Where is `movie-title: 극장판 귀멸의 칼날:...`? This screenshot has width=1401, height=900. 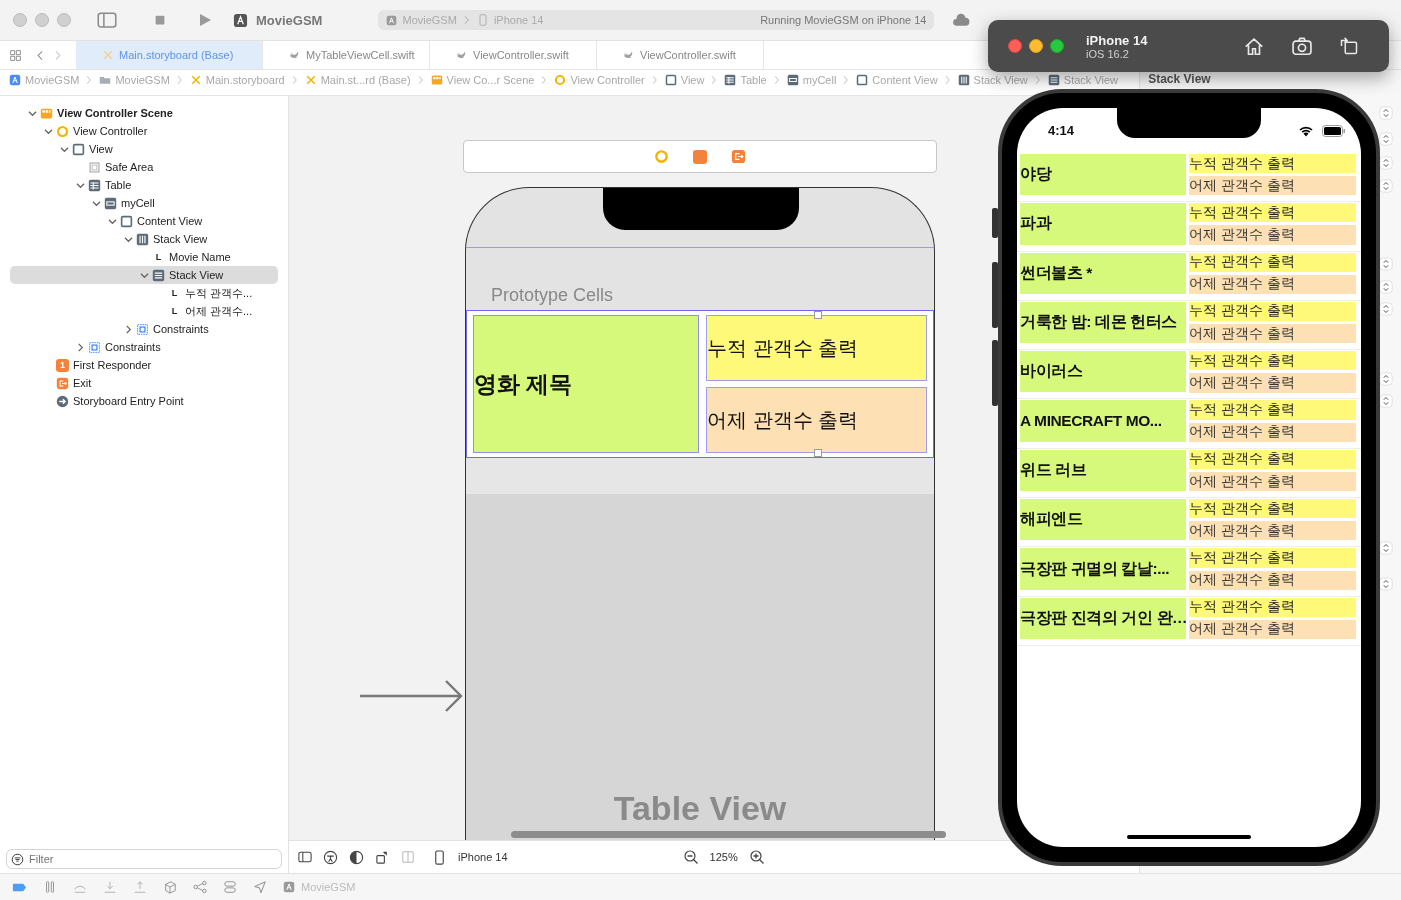
movie-title: 극장판 귀멸의 칼날:... is located at coordinates (1103, 569).